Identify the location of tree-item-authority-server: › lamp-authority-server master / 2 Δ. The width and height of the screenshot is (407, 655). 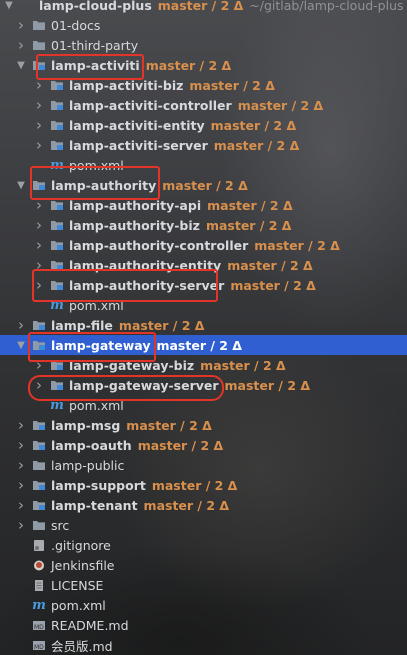
(203, 285).